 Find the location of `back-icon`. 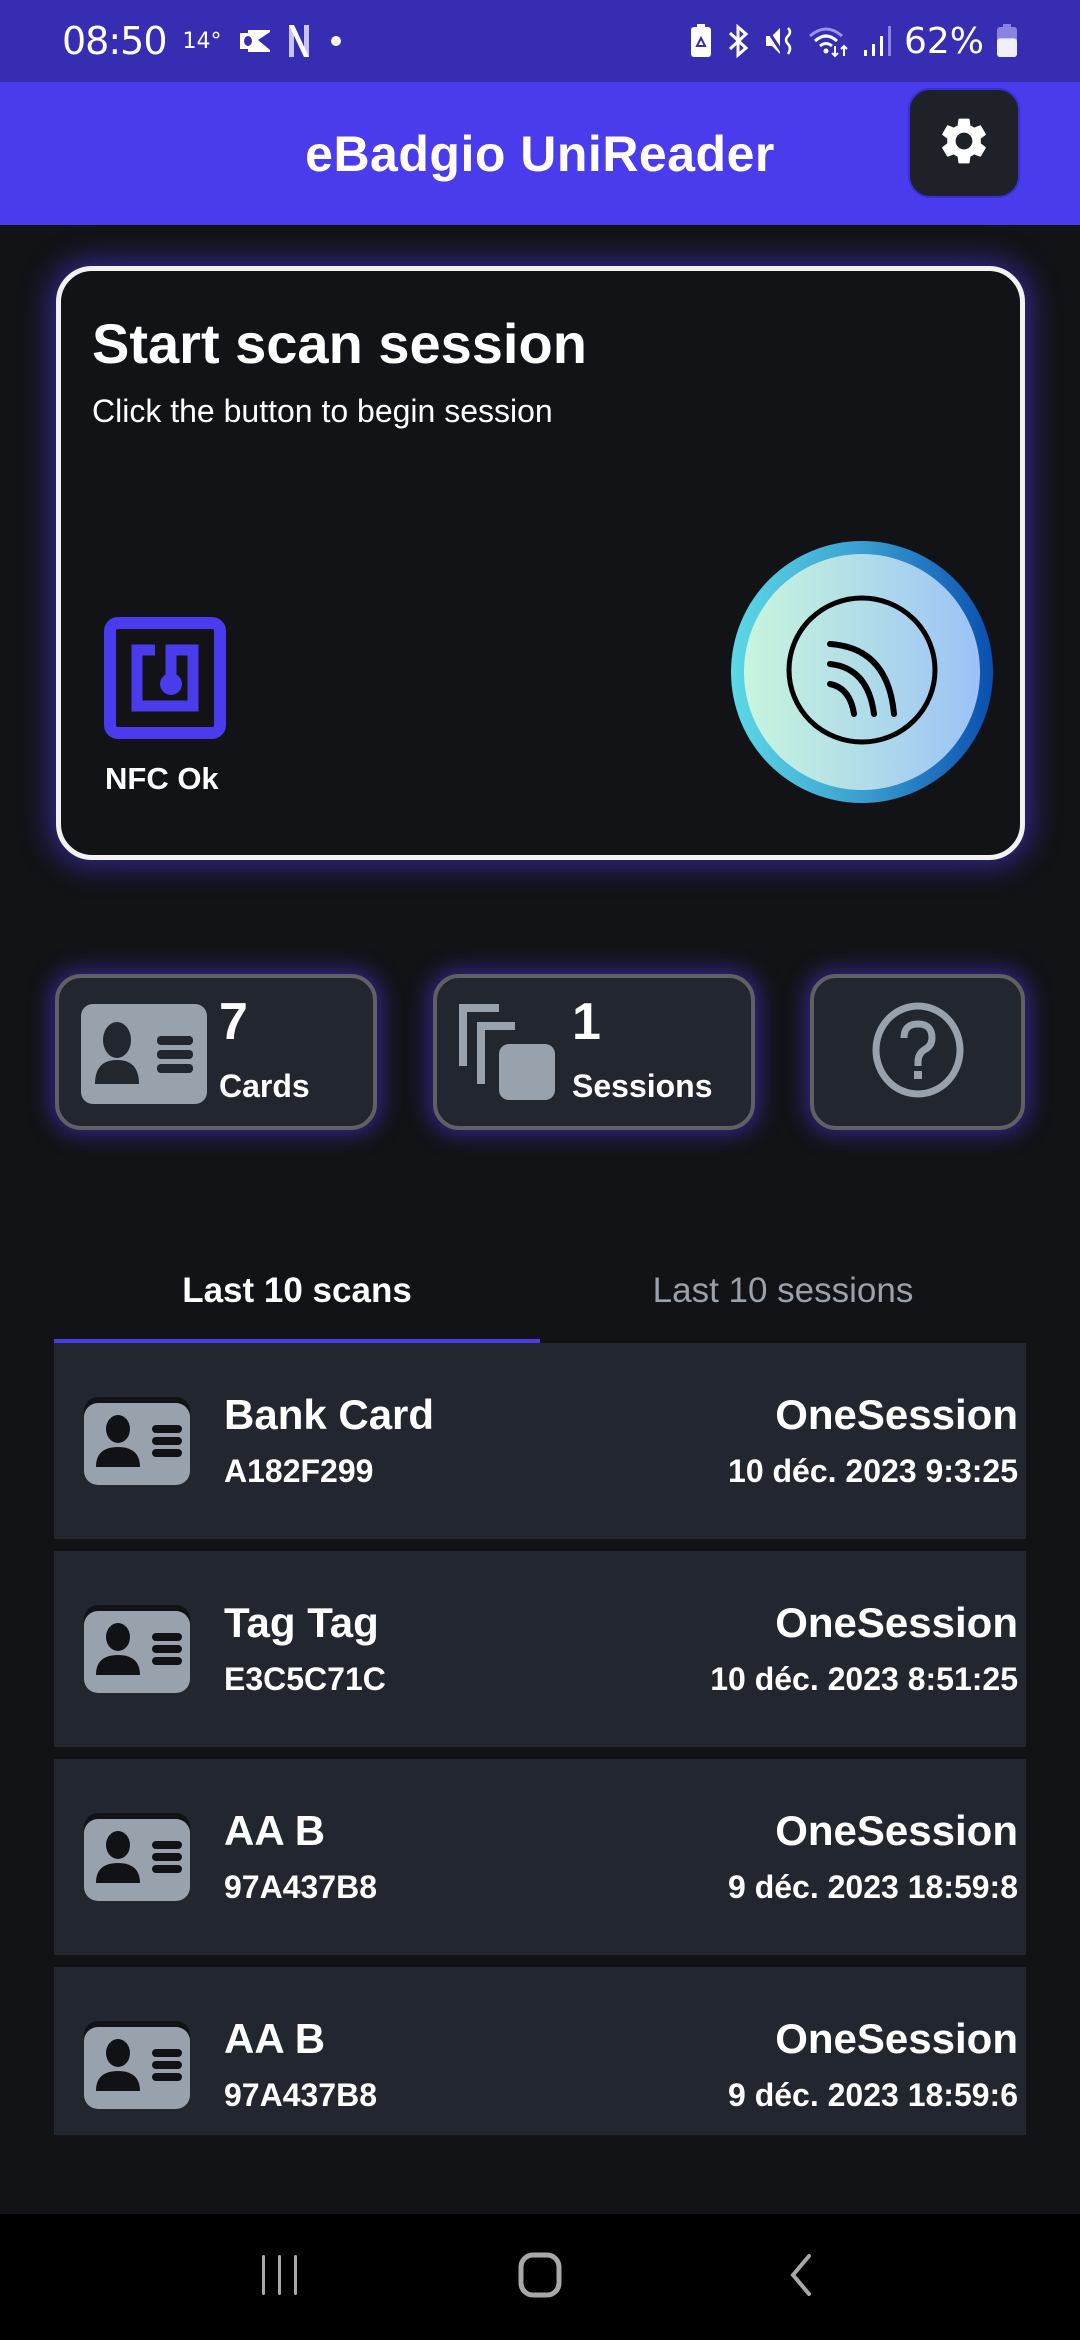

back-icon is located at coordinates (800, 2277).